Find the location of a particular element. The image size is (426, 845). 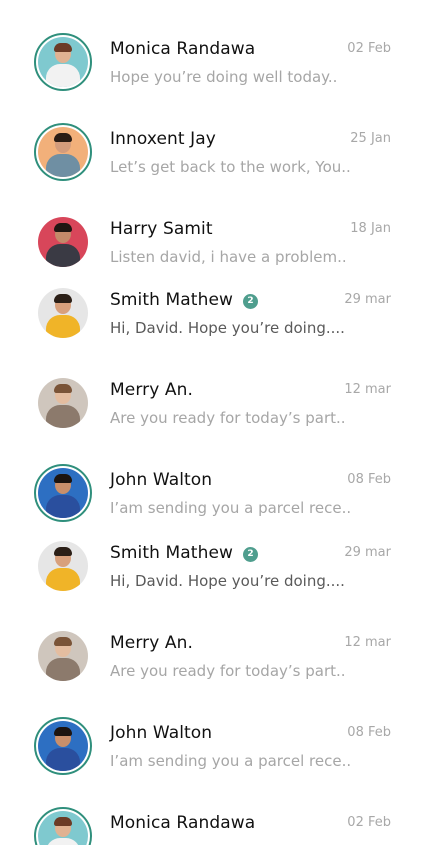

message-date: 18 Jan is located at coordinates (370, 228).